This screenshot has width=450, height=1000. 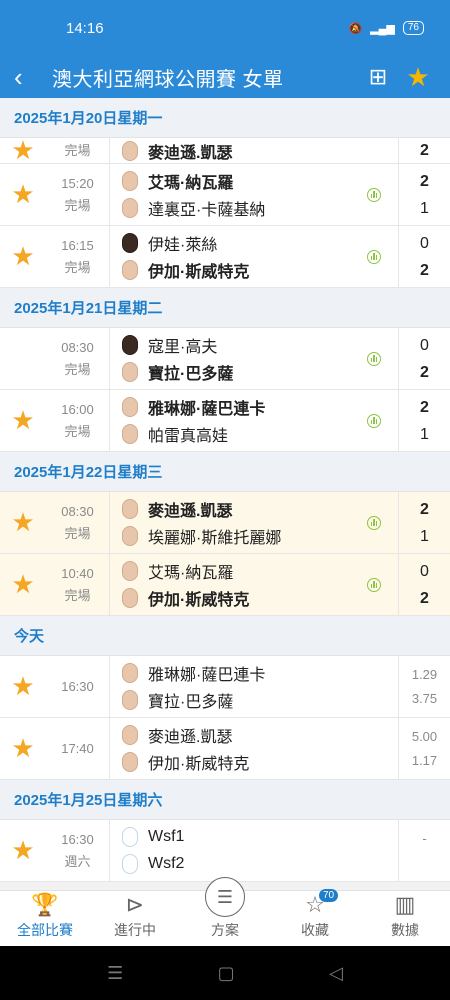 What do you see at coordinates (405, 930) in the screenshot?
I see `nav-label: 數據` at bounding box center [405, 930].